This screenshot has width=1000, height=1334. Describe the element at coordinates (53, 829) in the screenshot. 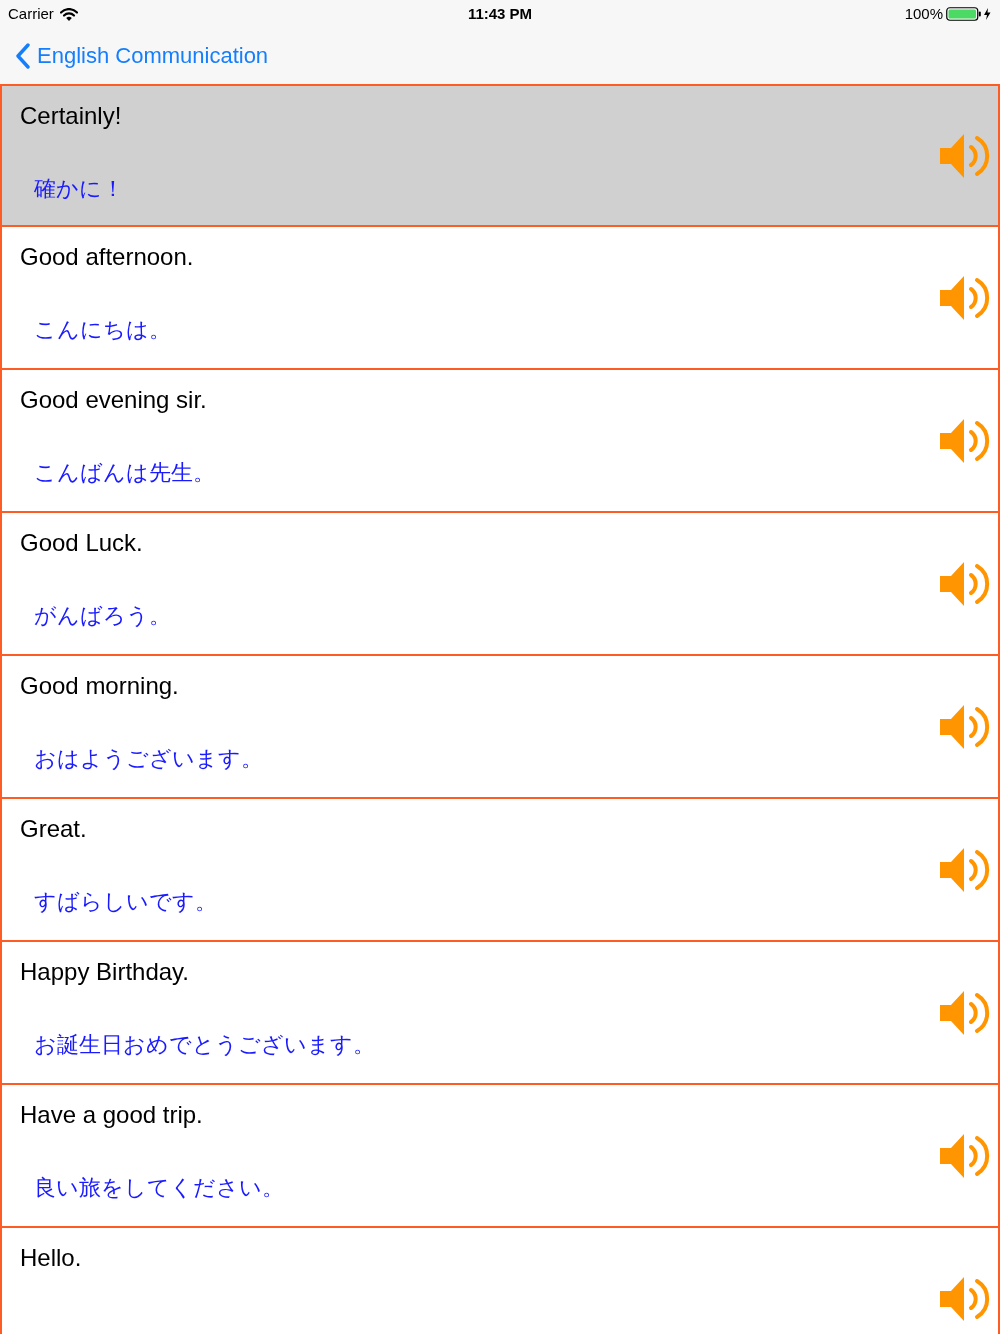

I see `english-phrase: Great.` at that location.